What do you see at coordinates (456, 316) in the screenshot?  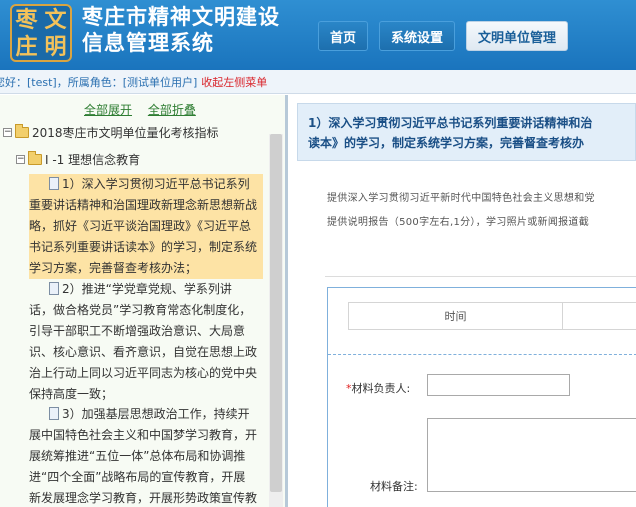 I see `time-column-header: 时间` at bounding box center [456, 316].